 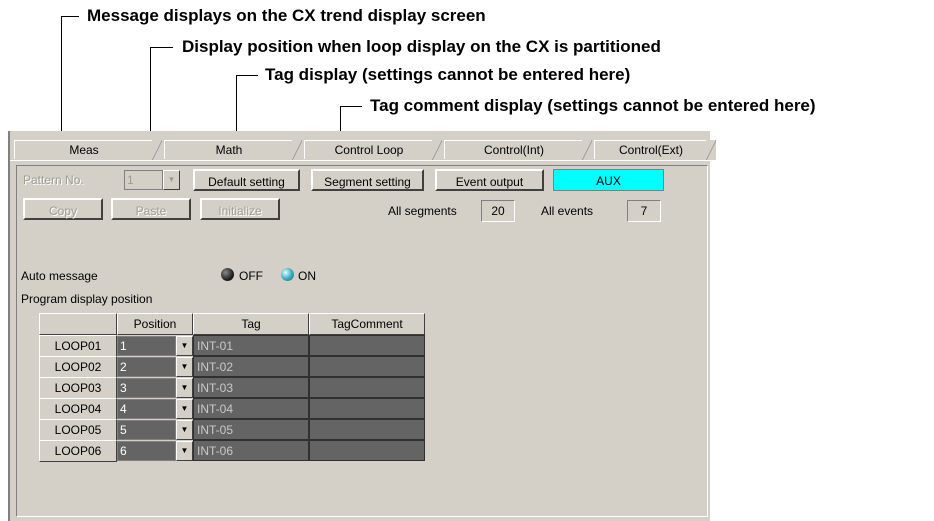 I want to click on pattern-no-label: Pattern No., so click(x=53, y=180).